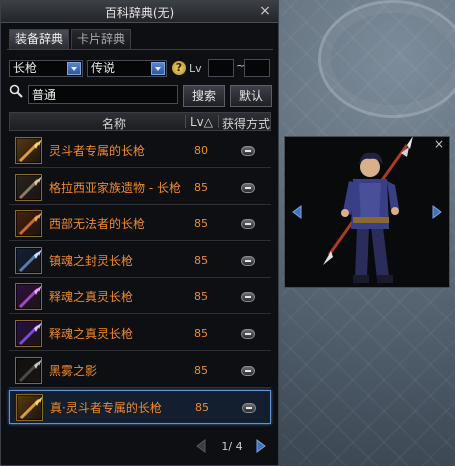  I want to click on page-indicator: 1/ 4, so click(232, 446).